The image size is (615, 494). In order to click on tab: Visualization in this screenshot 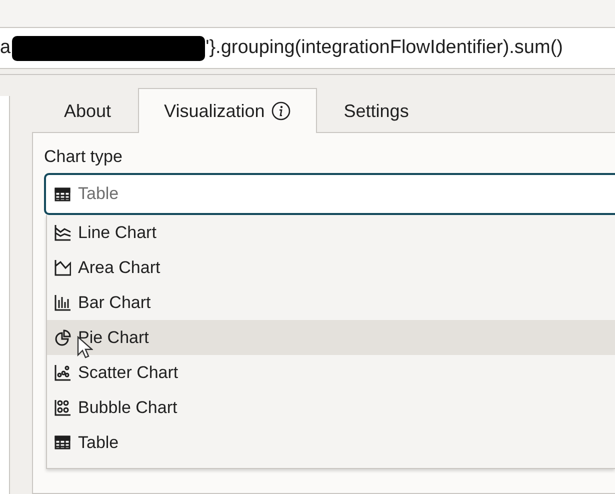, I will do `click(227, 110)`.